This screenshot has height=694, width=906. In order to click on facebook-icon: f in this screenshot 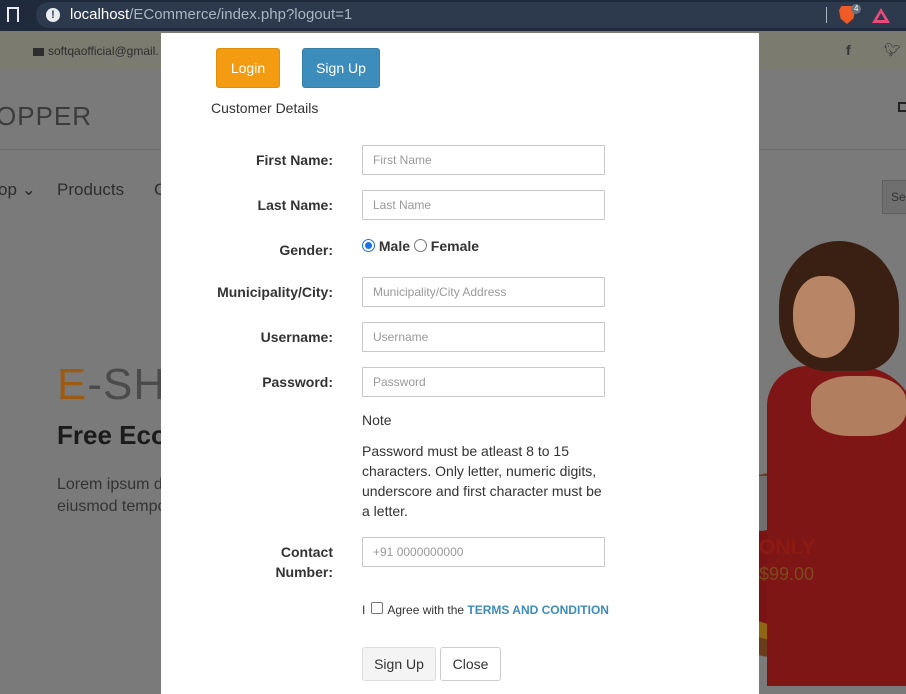, I will do `click(848, 50)`.